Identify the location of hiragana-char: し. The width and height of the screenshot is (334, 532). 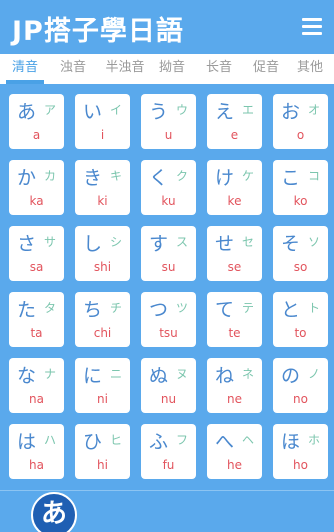
(93, 244).